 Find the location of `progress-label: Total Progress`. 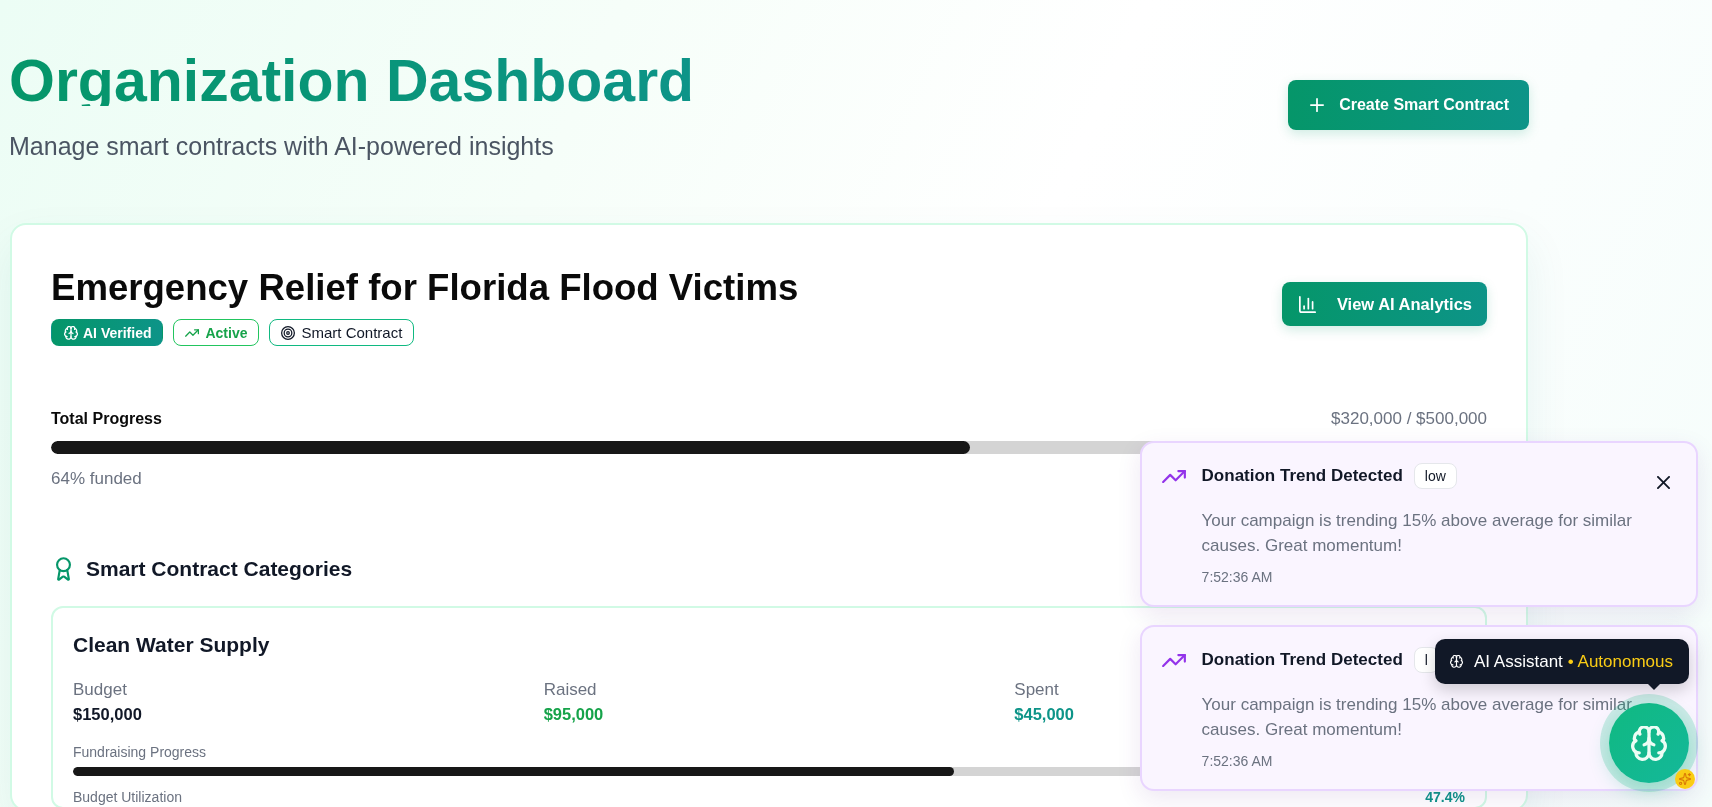

progress-label: Total Progress is located at coordinates (106, 419).